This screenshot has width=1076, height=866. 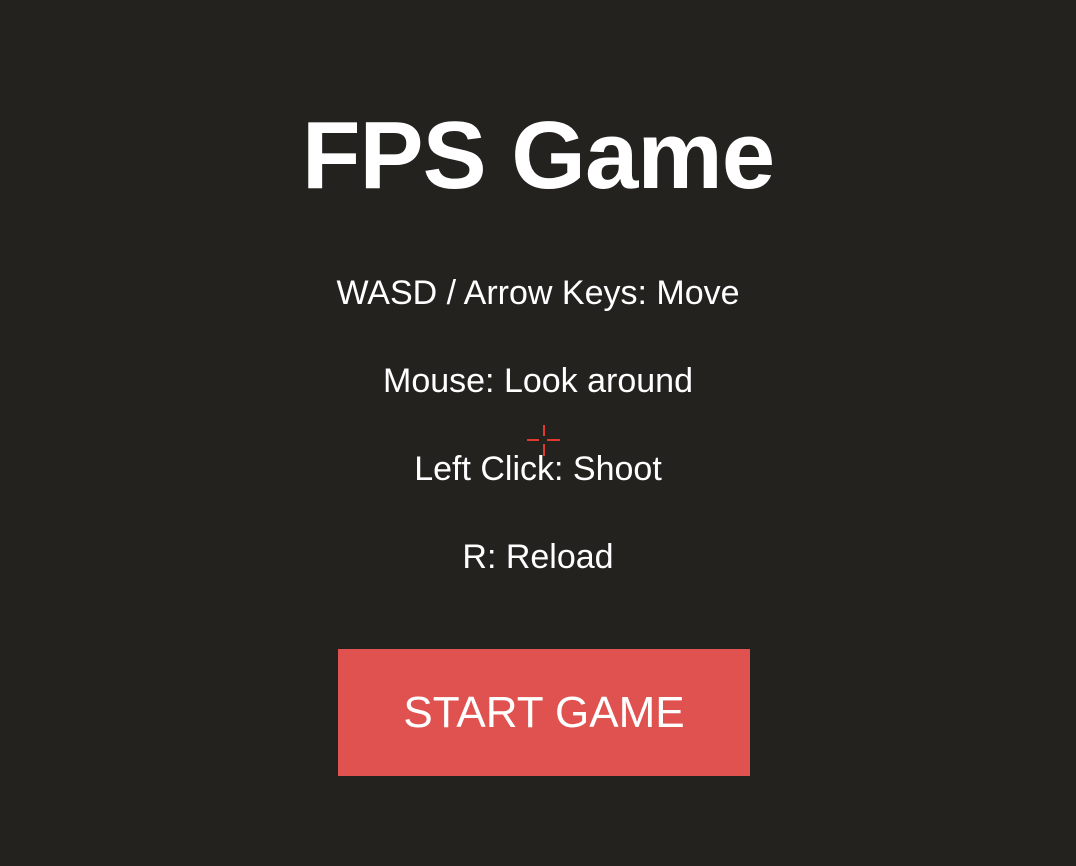 I want to click on game-title: FPS Game, so click(x=538, y=155).